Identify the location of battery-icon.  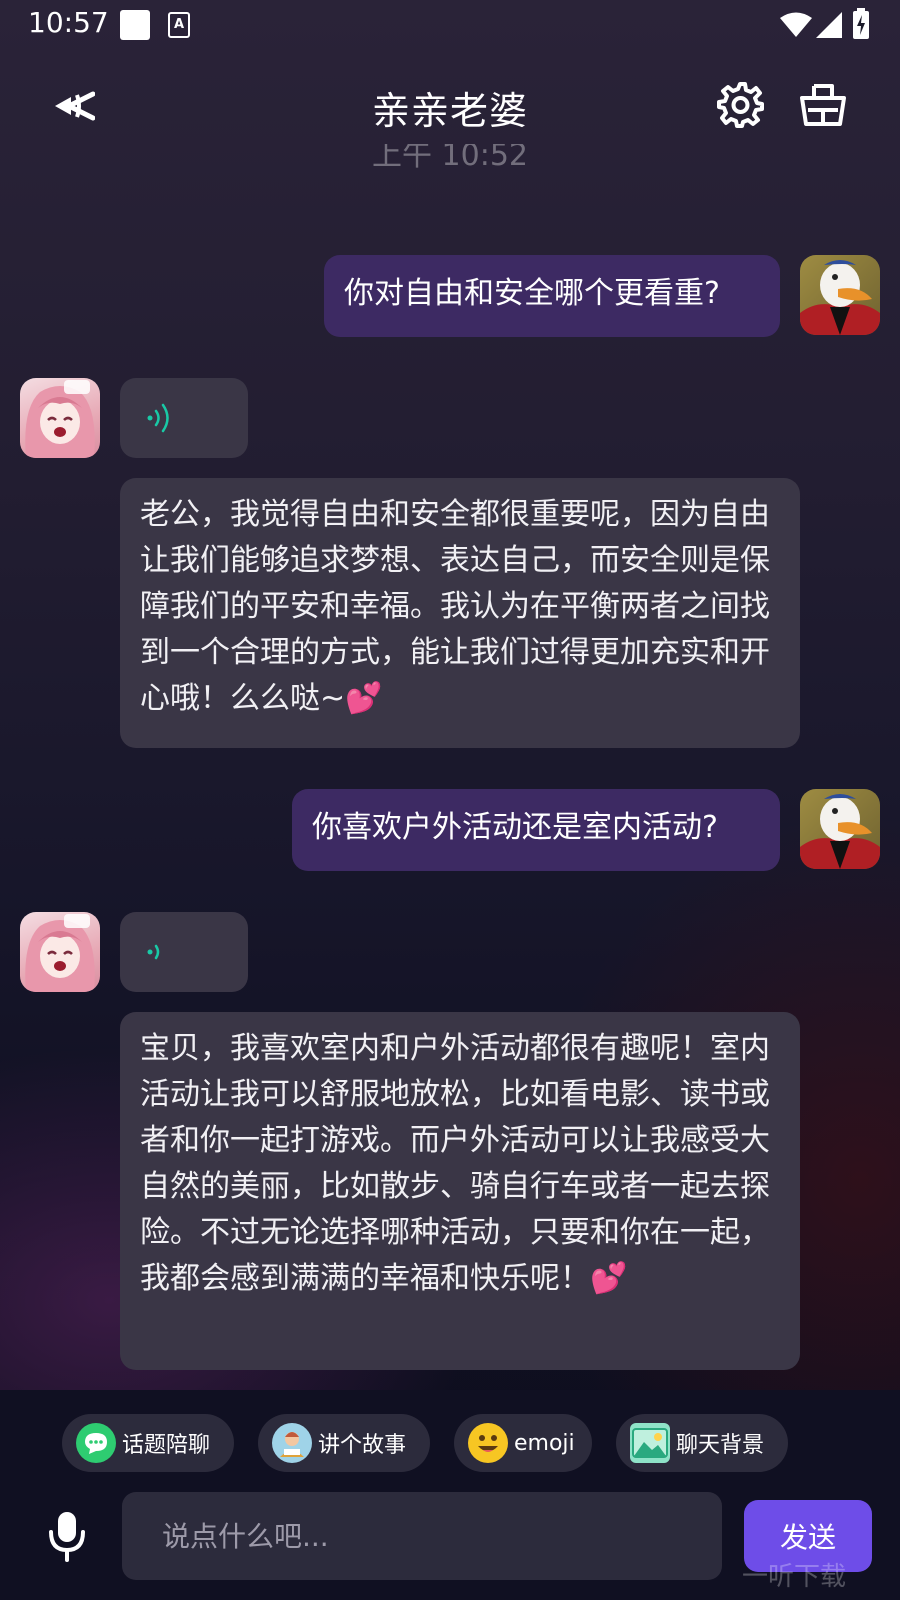
(861, 23).